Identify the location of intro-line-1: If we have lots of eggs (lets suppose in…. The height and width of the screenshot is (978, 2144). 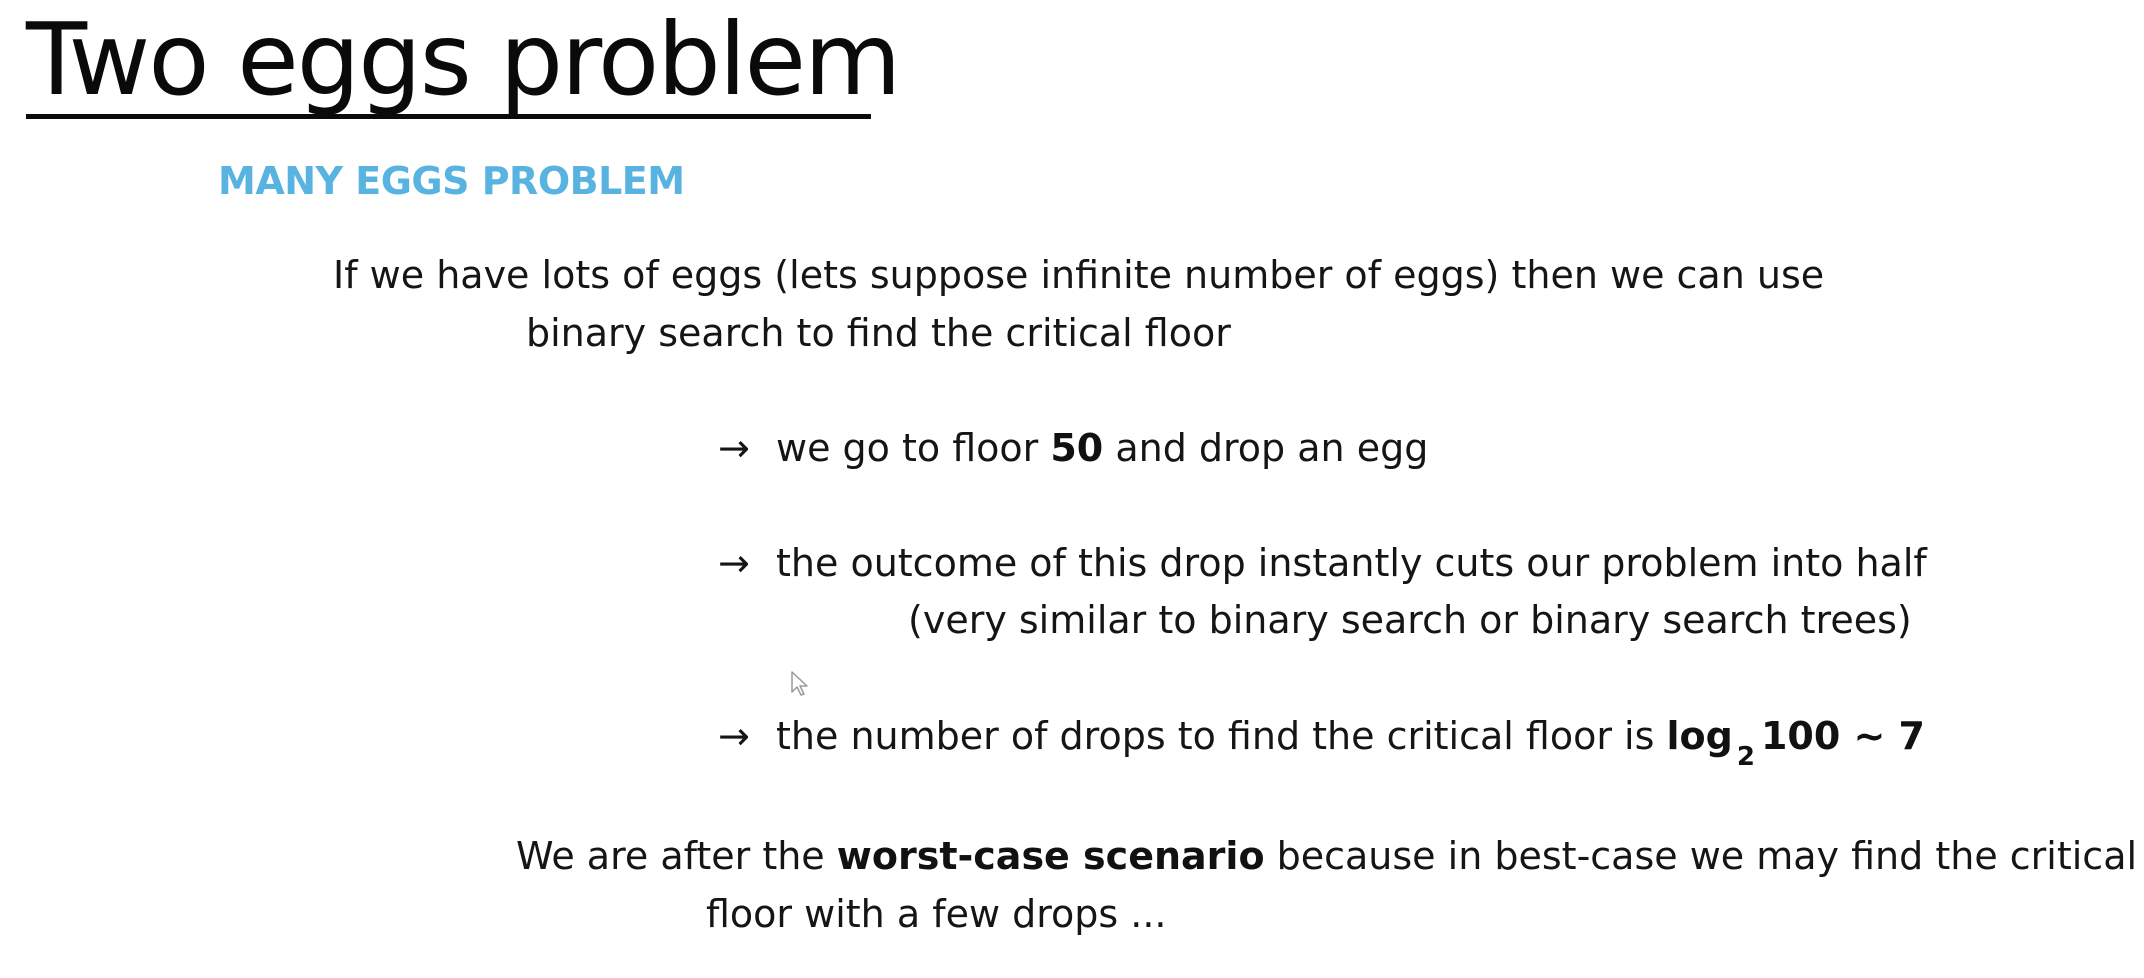
(1079, 275).